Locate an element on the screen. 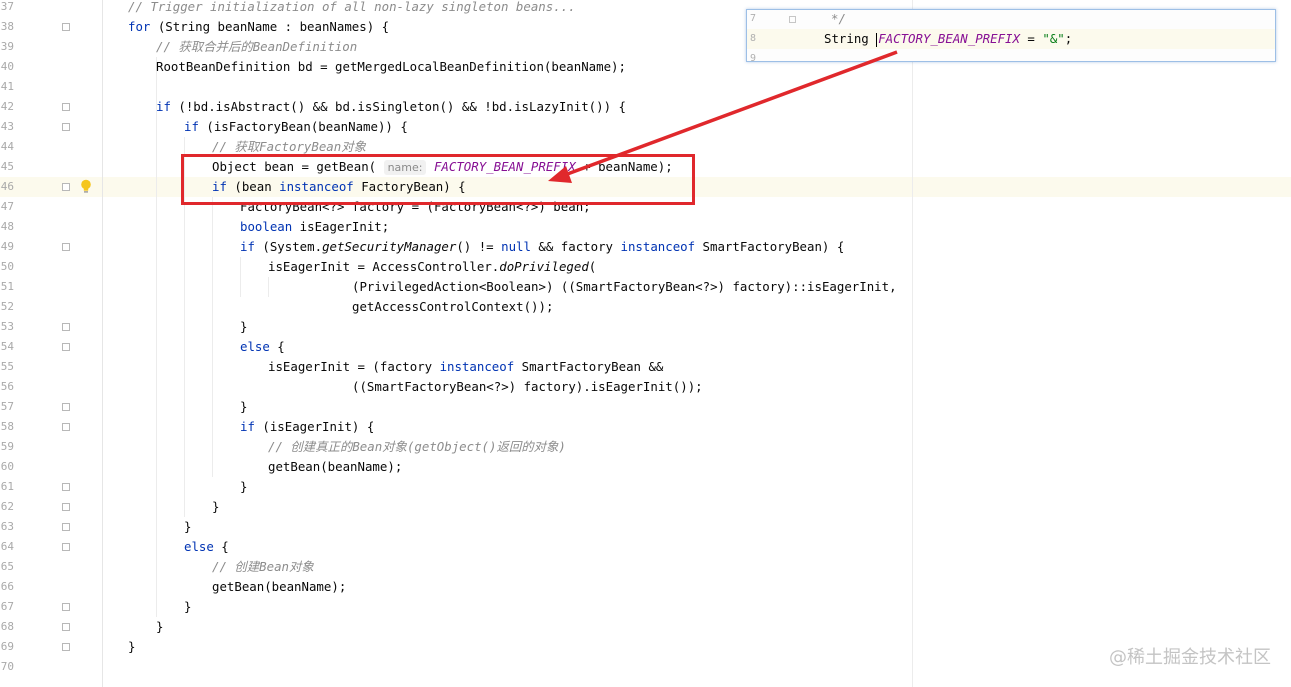  code-token: (isFactoryBean(beanName)) { is located at coordinates (303, 126).